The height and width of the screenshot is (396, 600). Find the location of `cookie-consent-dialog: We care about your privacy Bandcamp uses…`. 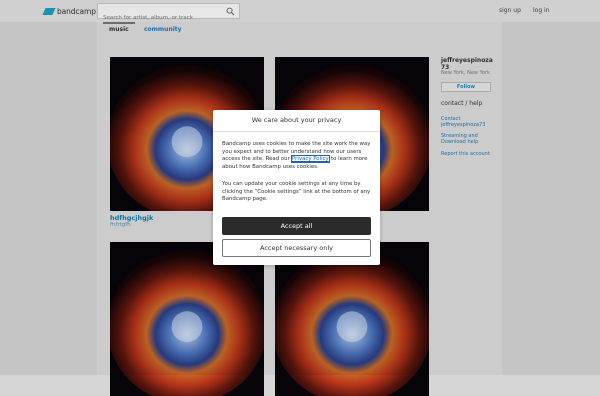

cookie-consent-dialog: We care about your privacy Bandcamp uses… is located at coordinates (296, 187).